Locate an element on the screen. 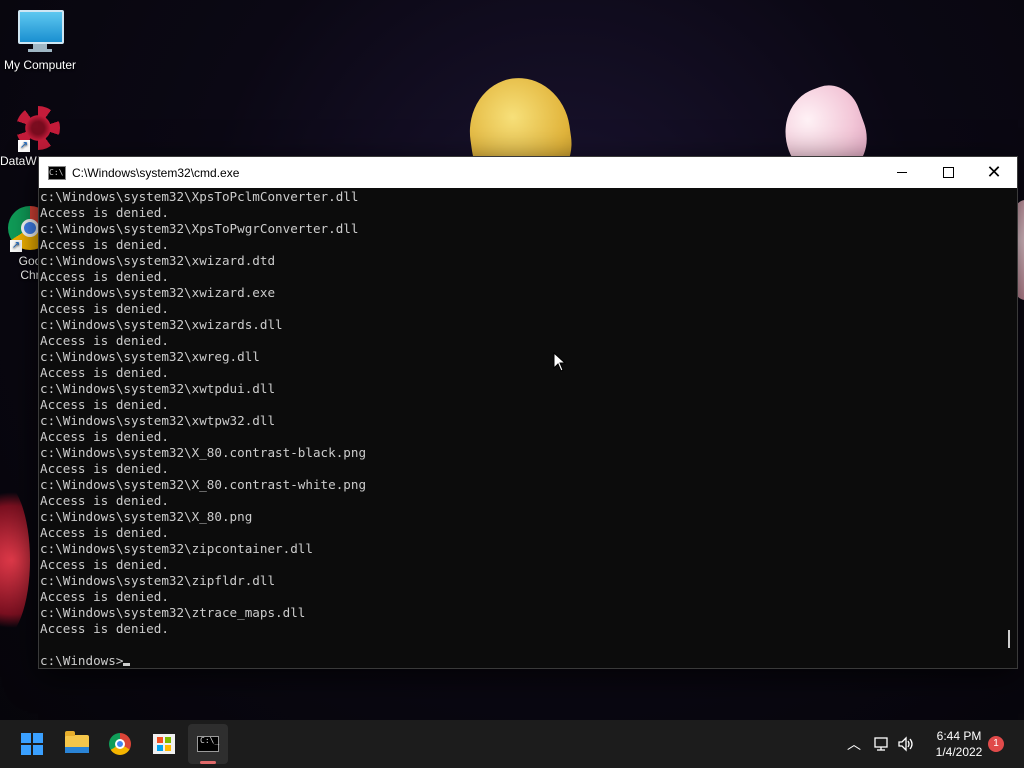 The width and height of the screenshot is (1024, 768). maximize-button is located at coordinates (948, 172).